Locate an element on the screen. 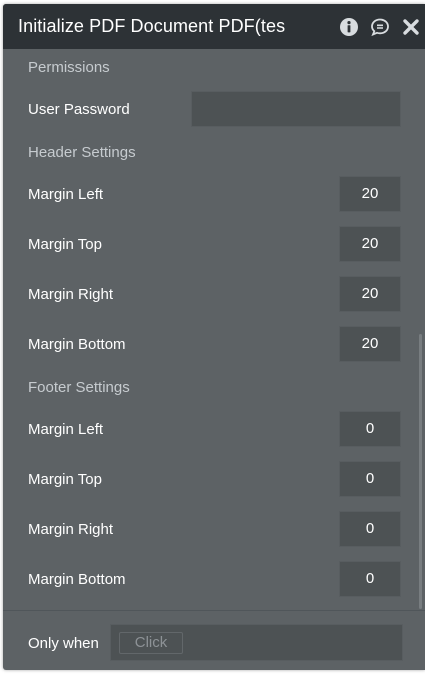  header-margin-left-label: Margin Left is located at coordinates (66, 194).